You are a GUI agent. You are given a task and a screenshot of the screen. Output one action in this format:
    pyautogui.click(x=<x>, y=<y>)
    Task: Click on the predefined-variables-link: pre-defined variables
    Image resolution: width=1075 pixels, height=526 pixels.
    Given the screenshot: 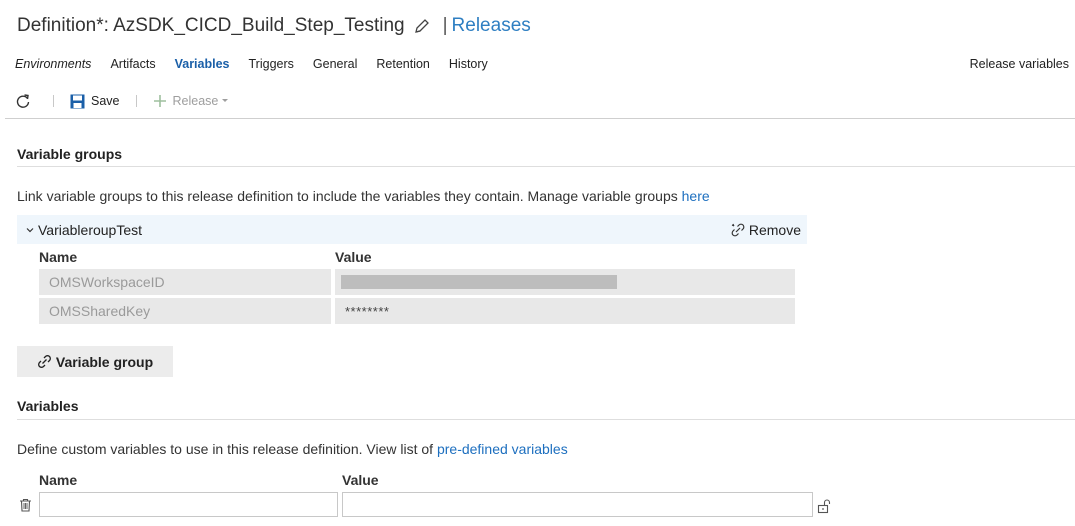 What is the action you would take?
    pyautogui.click(x=502, y=449)
    